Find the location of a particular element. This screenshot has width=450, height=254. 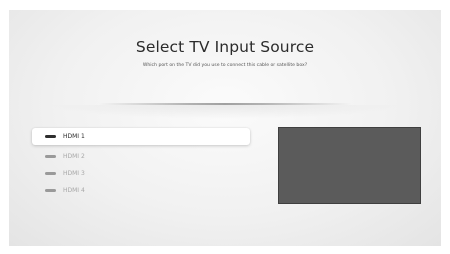

input-source-list: HDMI 1 HDMI 2 HDMI 3 HDMI 4 is located at coordinates (141, 163).